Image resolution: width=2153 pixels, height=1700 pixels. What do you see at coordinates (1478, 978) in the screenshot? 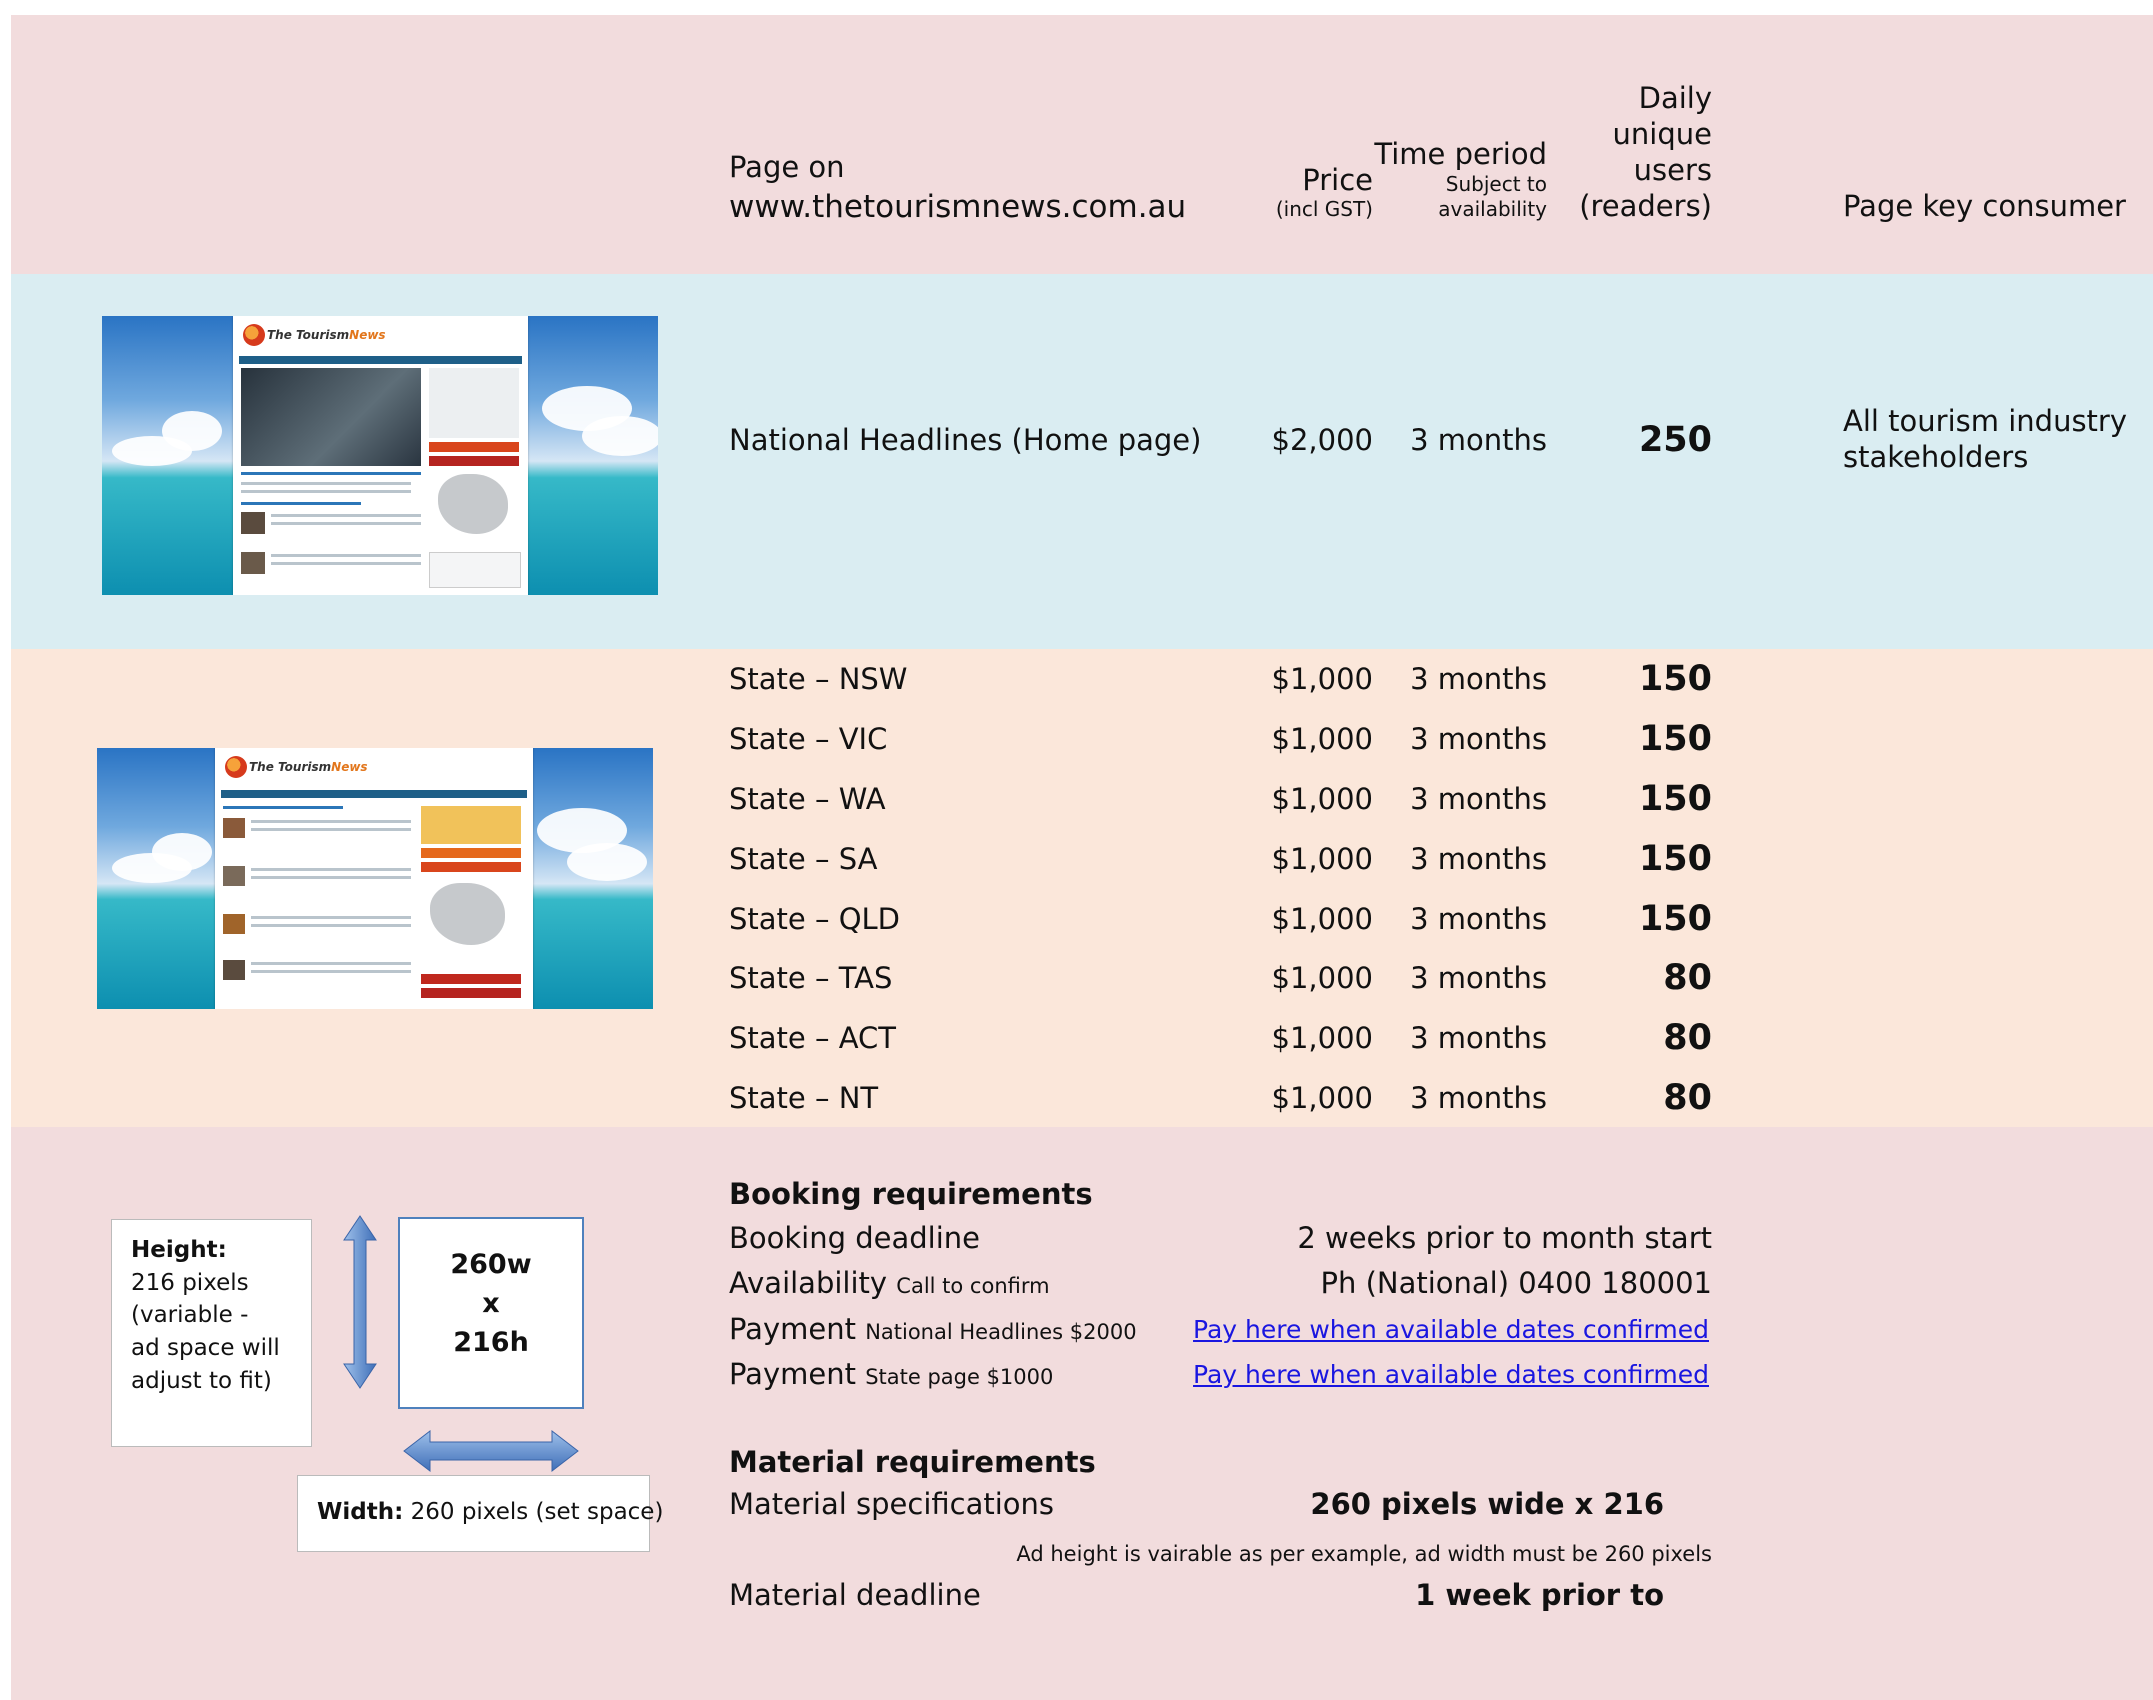
I see `state-row-6-period: 3 months` at bounding box center [1478, 978].